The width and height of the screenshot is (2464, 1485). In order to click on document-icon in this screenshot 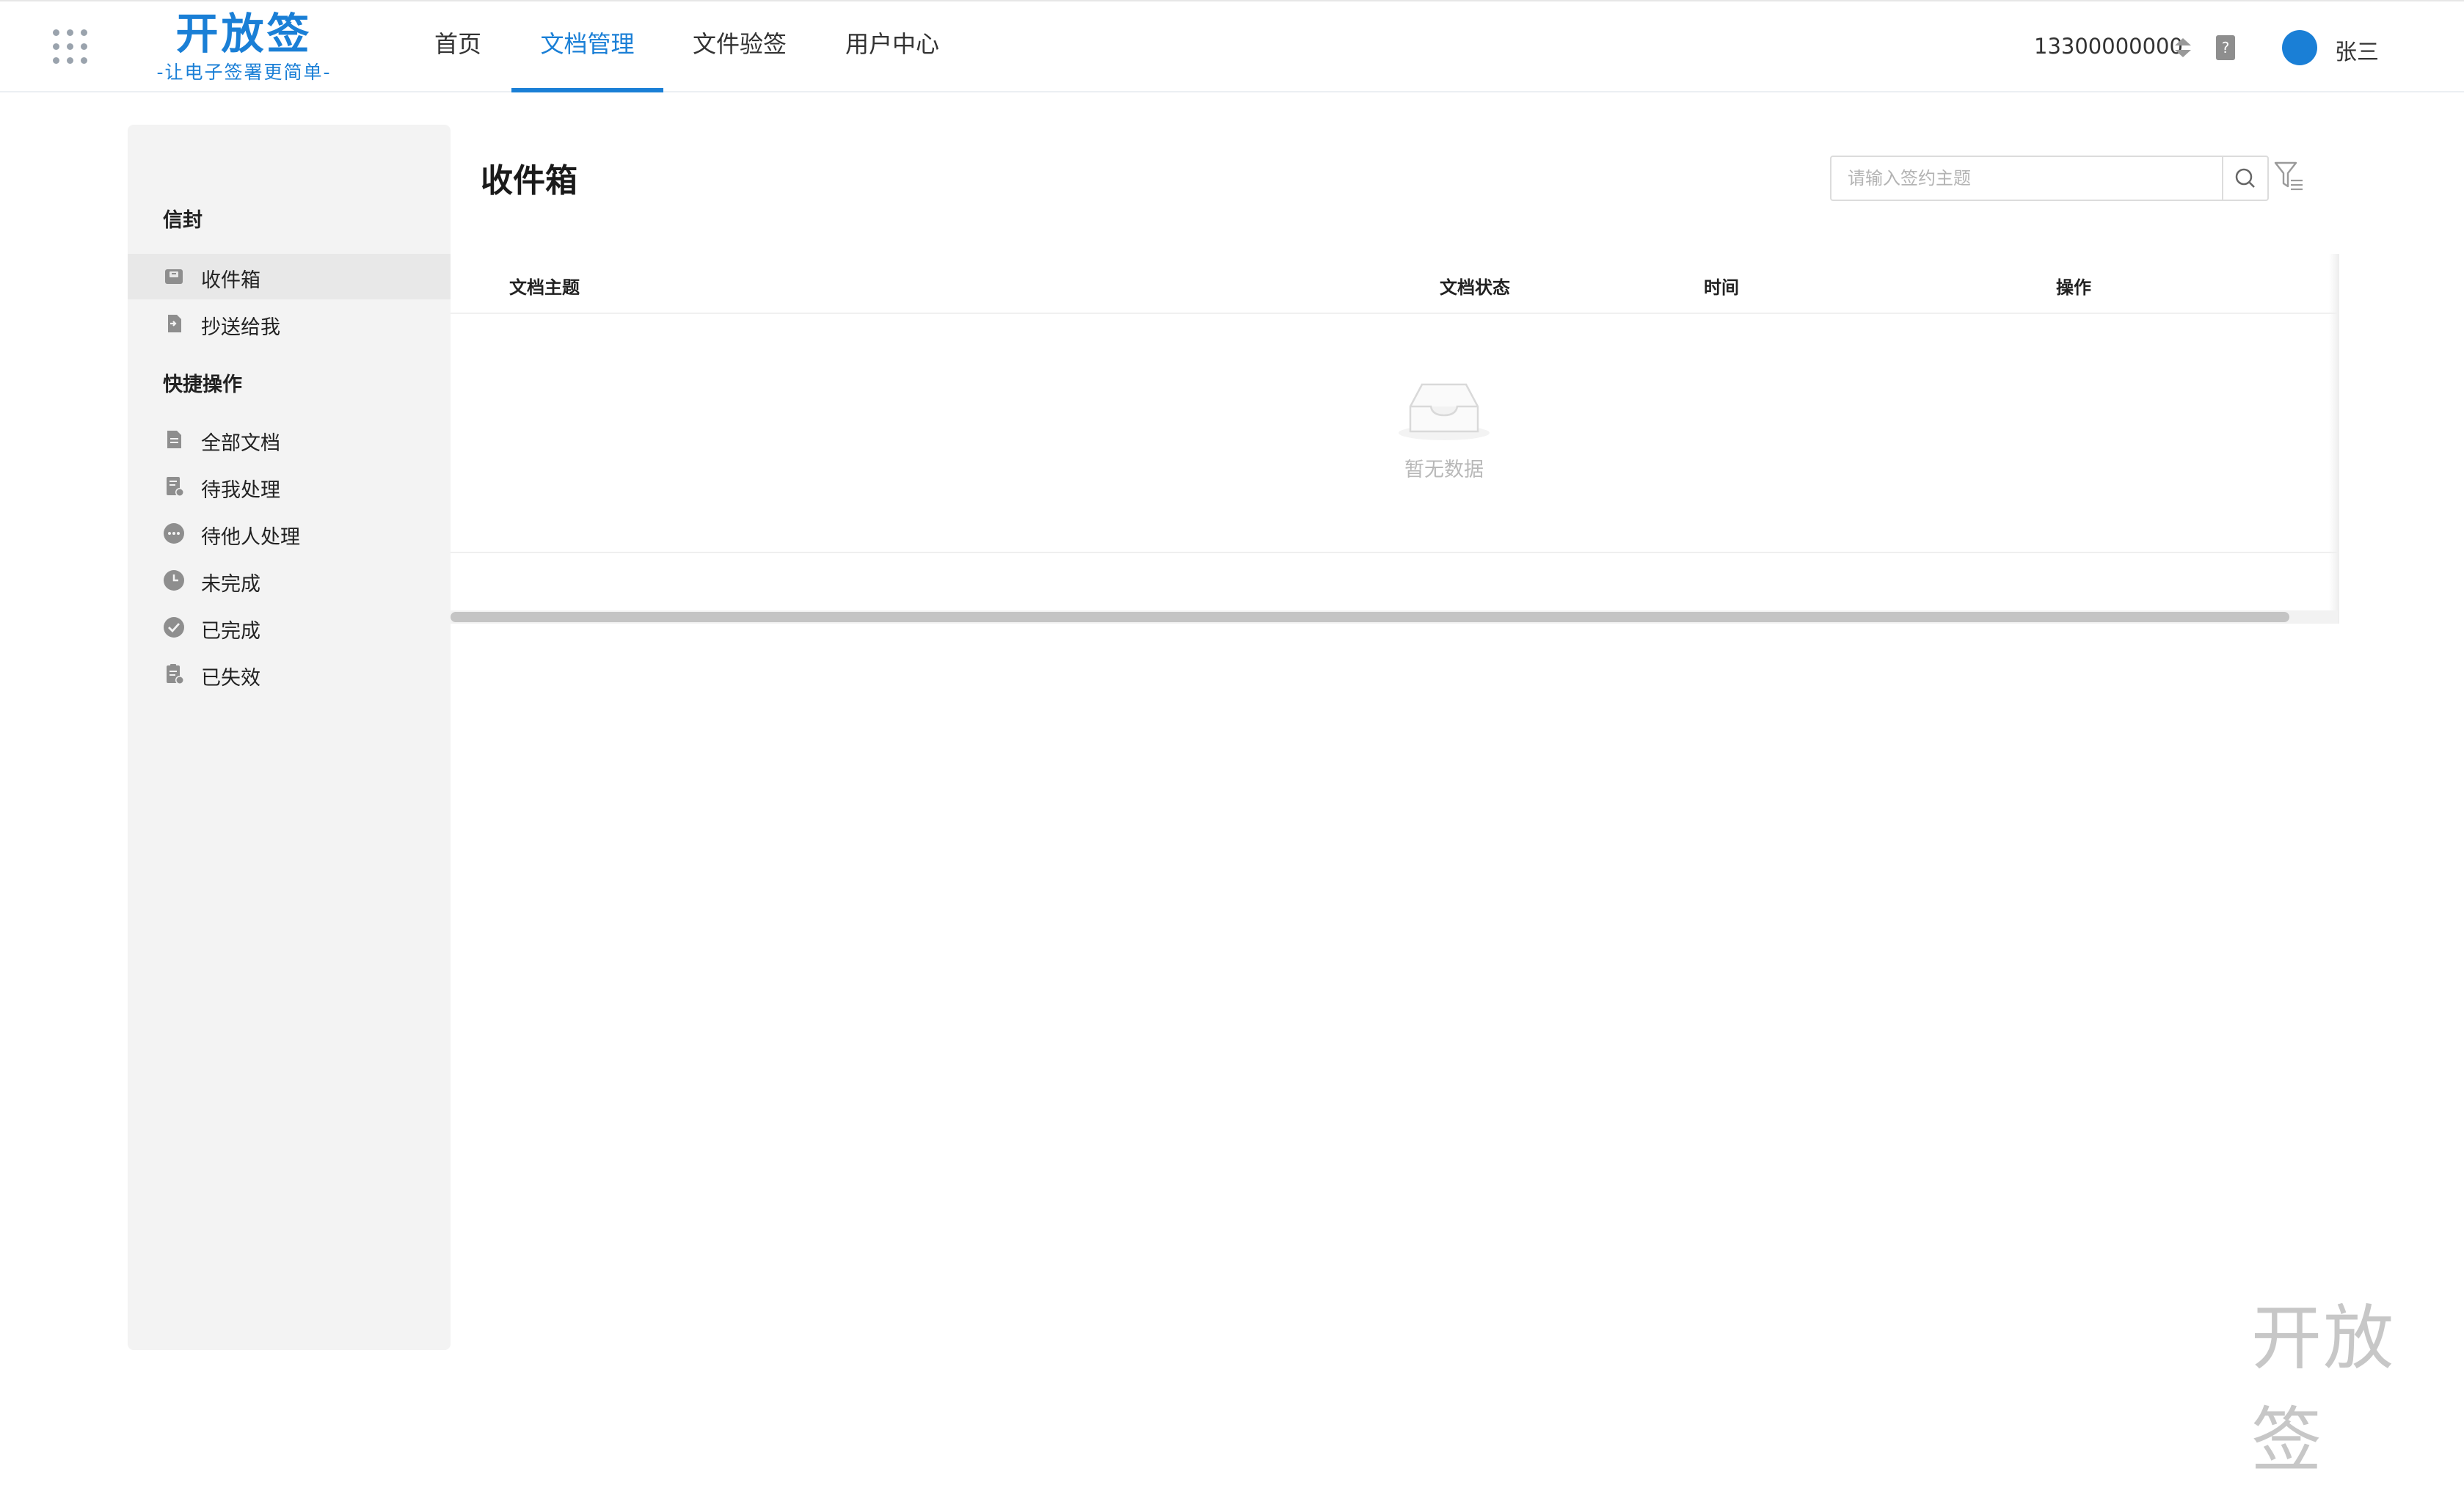, I will do `click(174, 440)`.